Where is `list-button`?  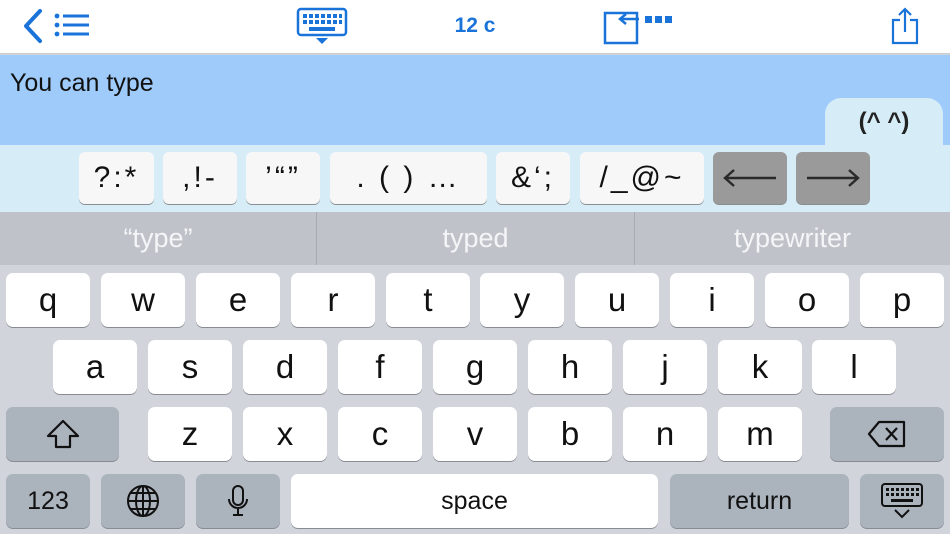
list-button is located at coordinates (72, 25).